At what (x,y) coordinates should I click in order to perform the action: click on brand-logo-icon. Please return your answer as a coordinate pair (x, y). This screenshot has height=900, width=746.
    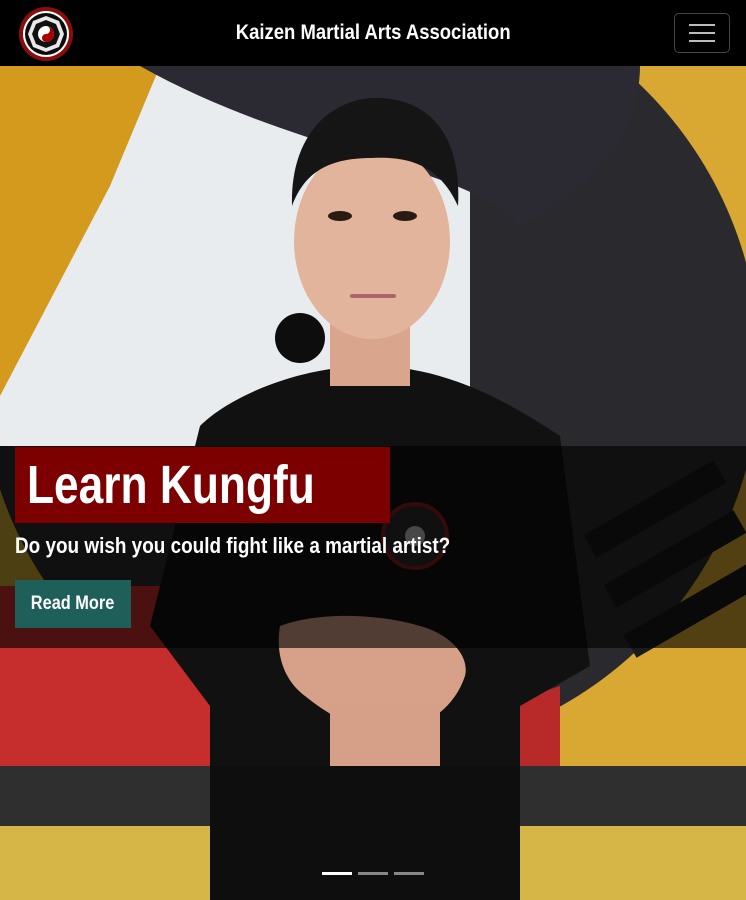
    Looking at the image, I should click on (46, 34).